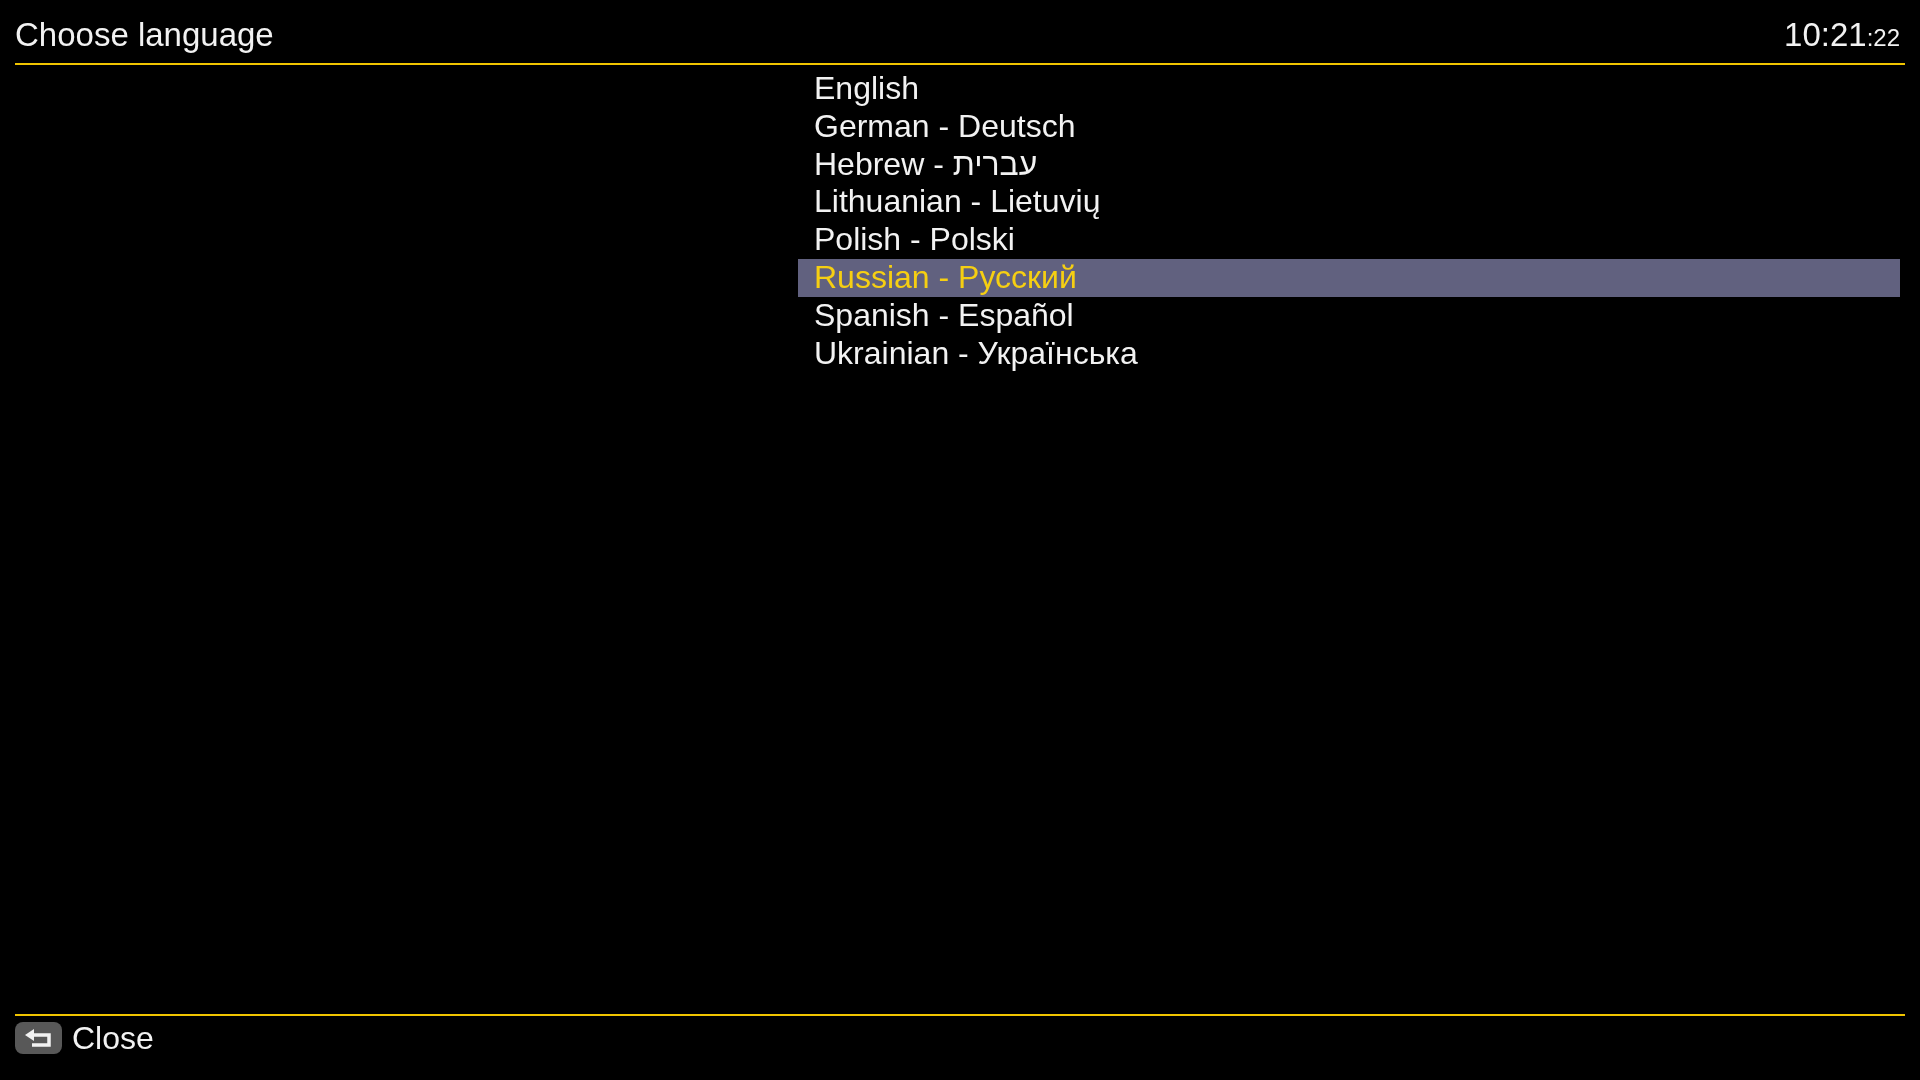 The height and width of the screenshot is (1080, 1920). I want to click on language-item: German - Deutsch, so click(1349, 126).